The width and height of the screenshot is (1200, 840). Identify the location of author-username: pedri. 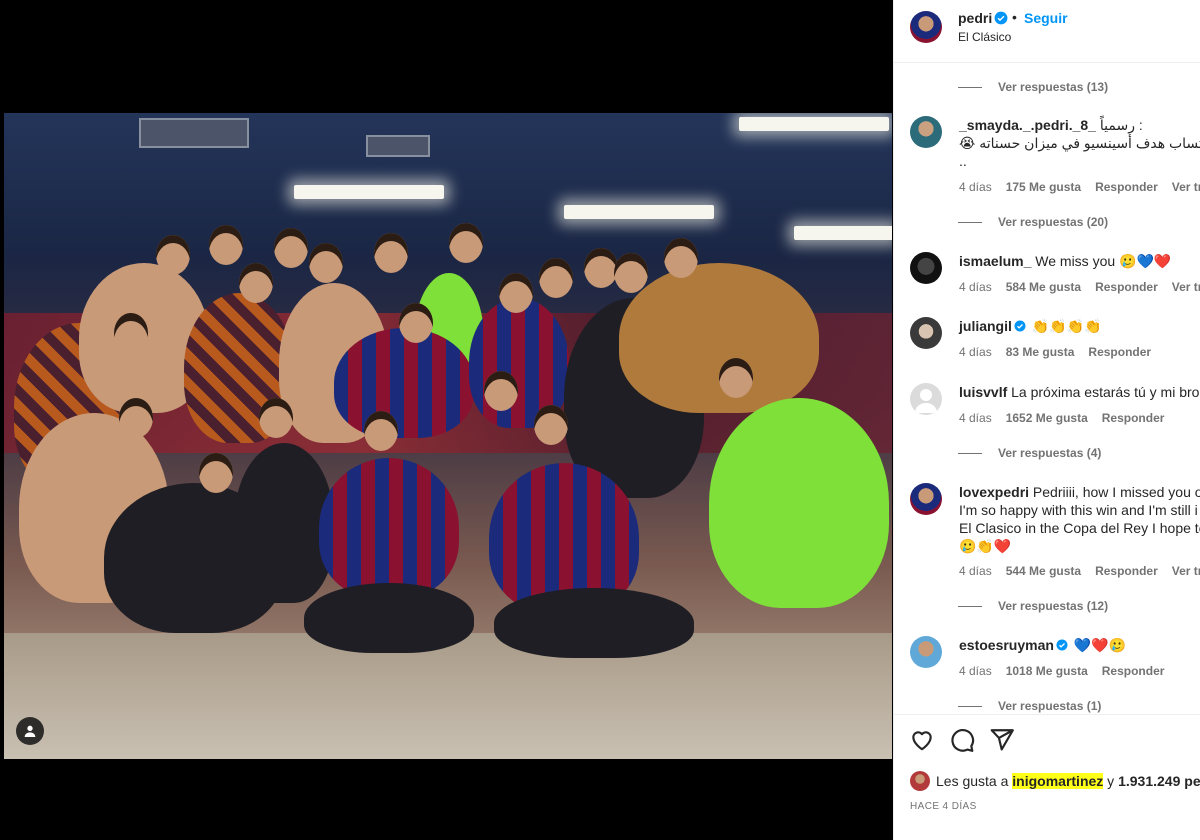
(975, 18).